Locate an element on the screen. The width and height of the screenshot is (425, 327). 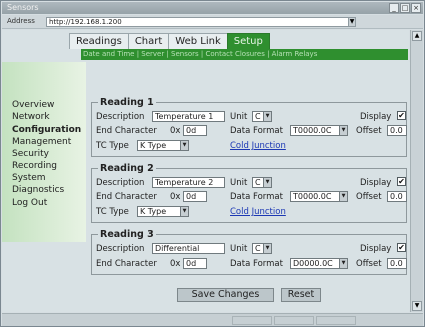
status-bar is located at coordinates (212, 319).